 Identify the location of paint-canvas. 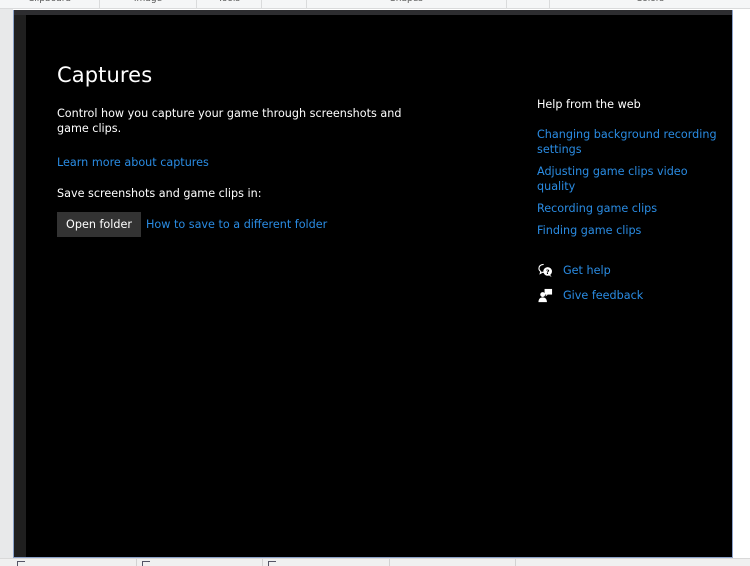
(741, 283).